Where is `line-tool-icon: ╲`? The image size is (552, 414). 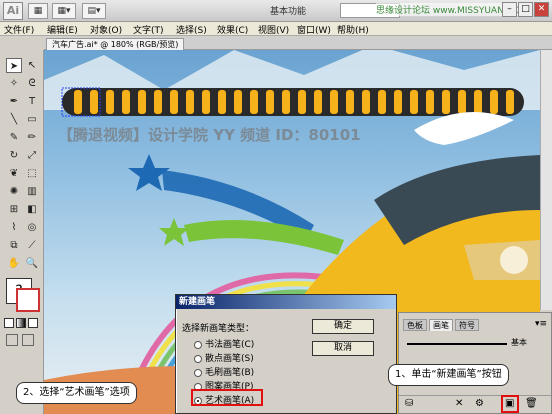
line-tool-icon: ╲ is located at coordinates (14, 119).